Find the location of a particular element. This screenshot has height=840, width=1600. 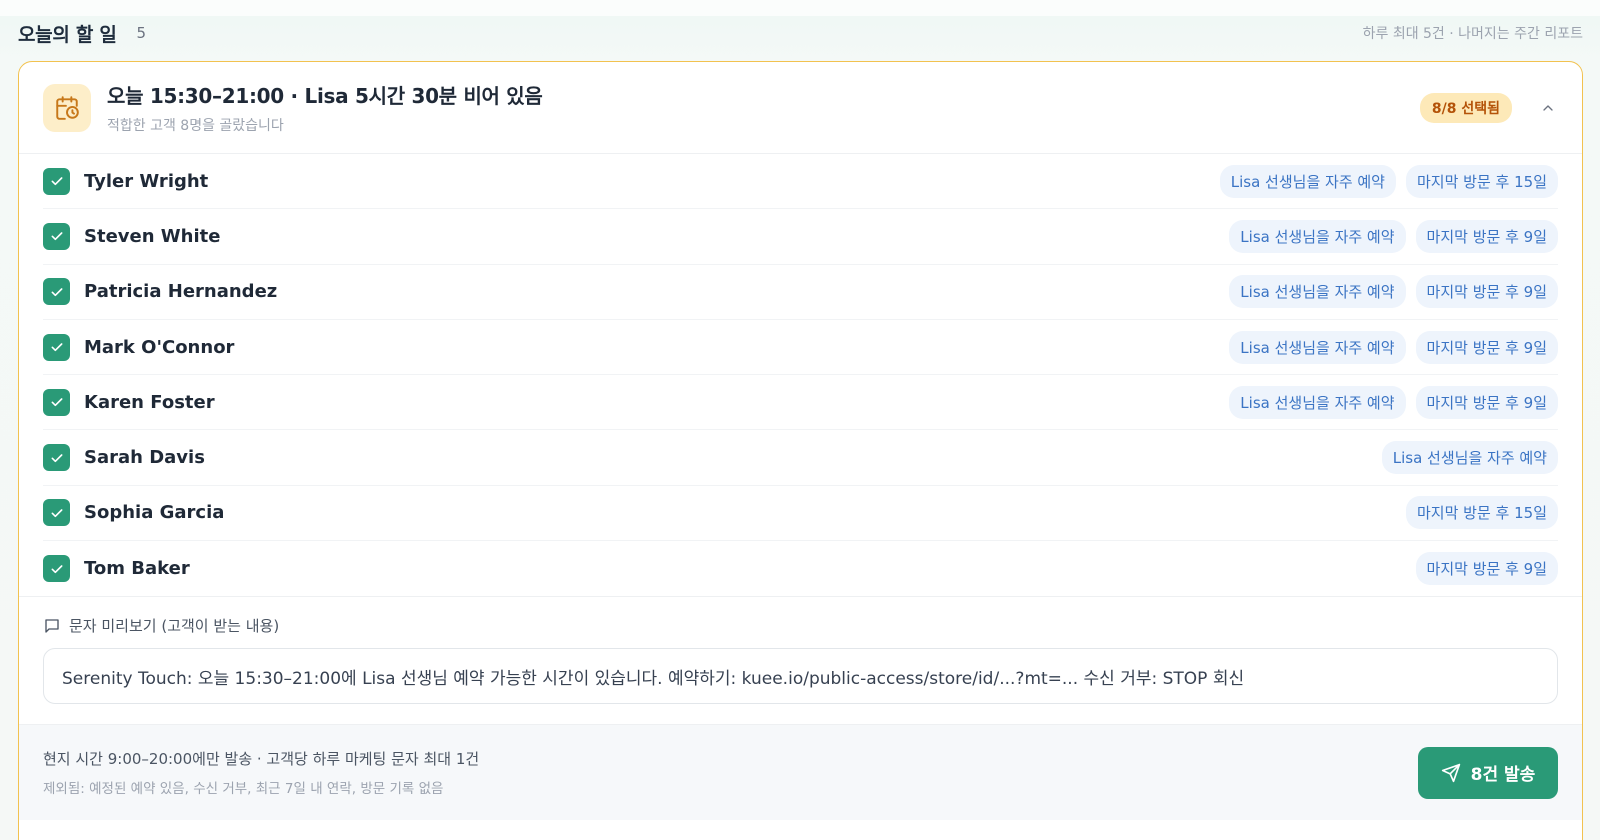

section-title: 오늘의 할 일 is located at coordinates (67, 34).